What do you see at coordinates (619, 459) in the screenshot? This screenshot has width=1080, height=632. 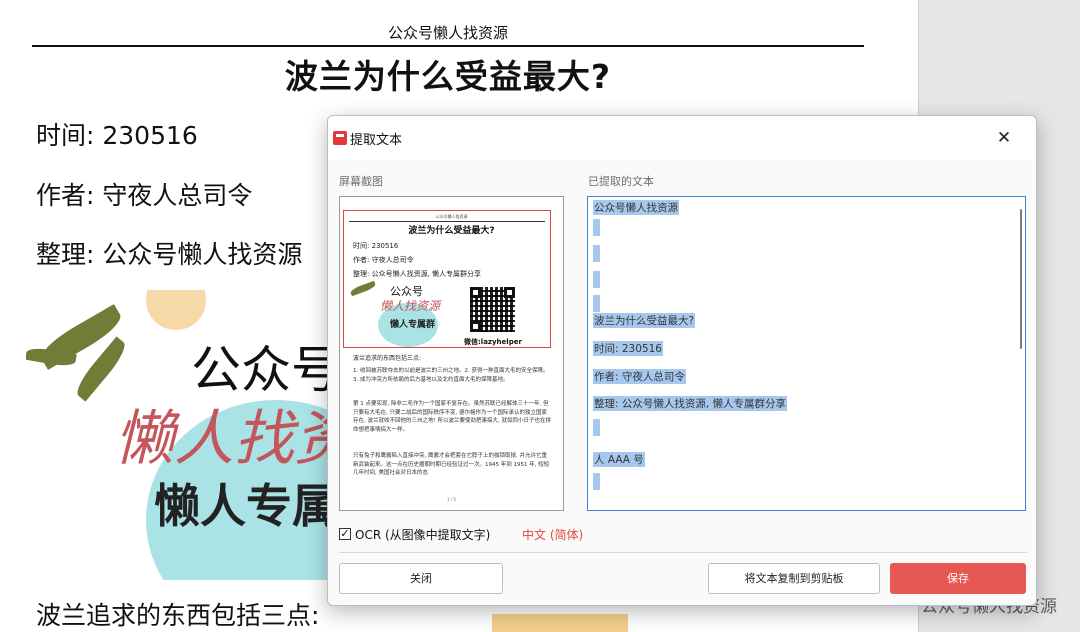 I see `extracted-line: 人 AAA 号` at bounding box center [619, 459].